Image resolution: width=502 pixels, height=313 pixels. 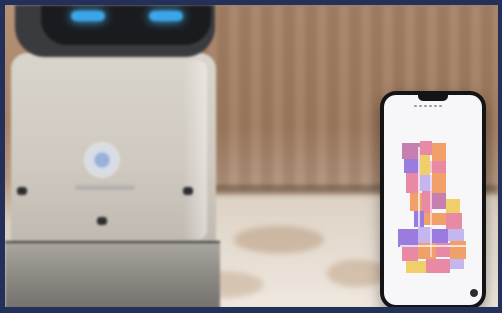 I want to click on robot-eye-right, so click(x=166, y=16).